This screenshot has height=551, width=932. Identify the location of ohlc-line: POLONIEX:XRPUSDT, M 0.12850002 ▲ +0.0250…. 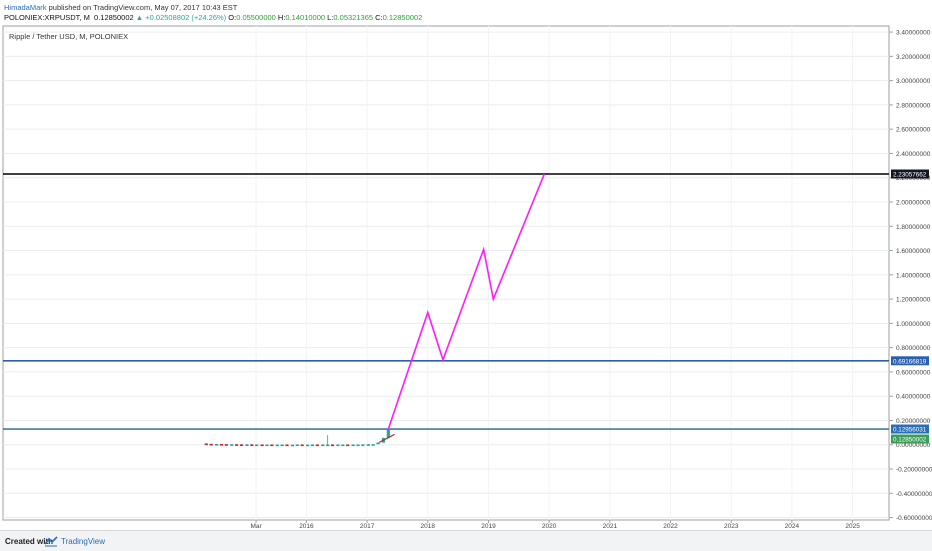
(213, 17).